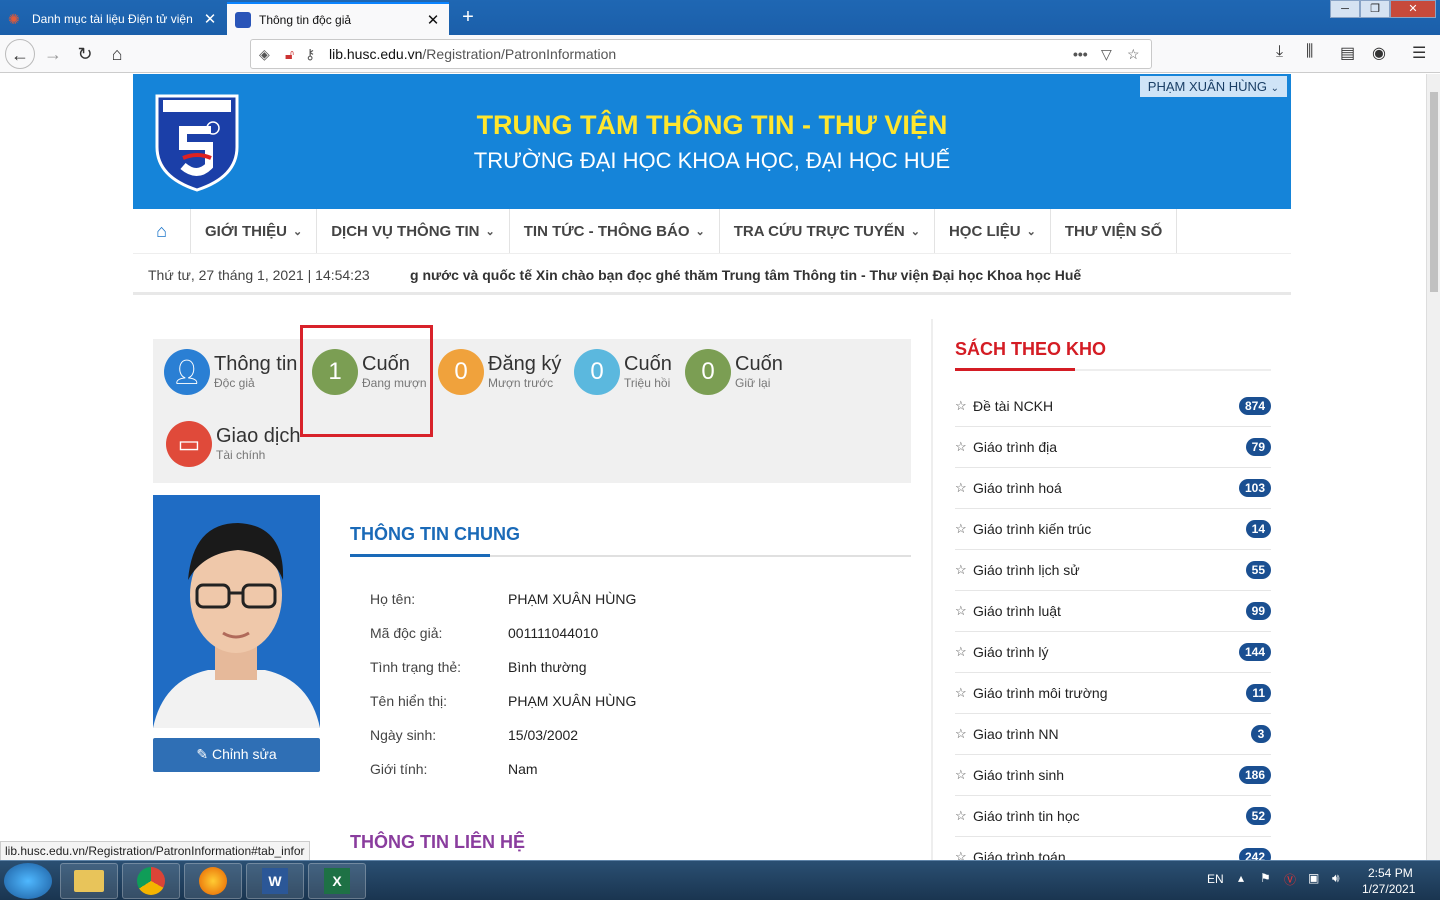 This screenshot has height=900, width=1440. What do you see at coordinates (1113, 734) in the screenshot?
I see `sidebar-item: ☆ Giao trình NN 3` at bounding box center [1113, 734].